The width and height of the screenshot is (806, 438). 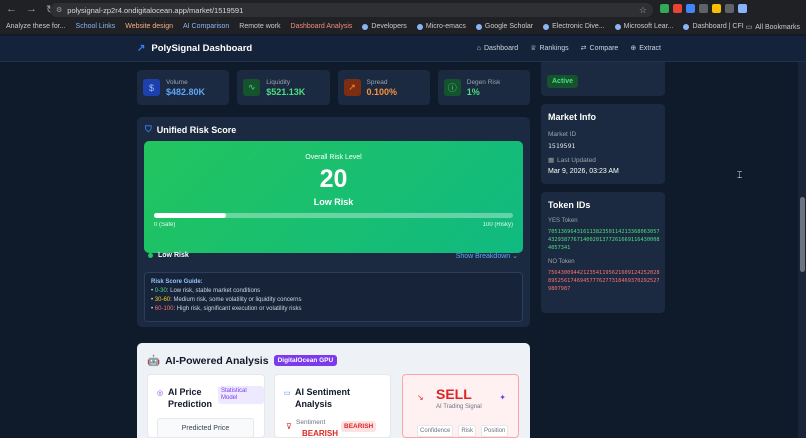 I want to click on trend-icon: ↗, so click(x=352, y=87).